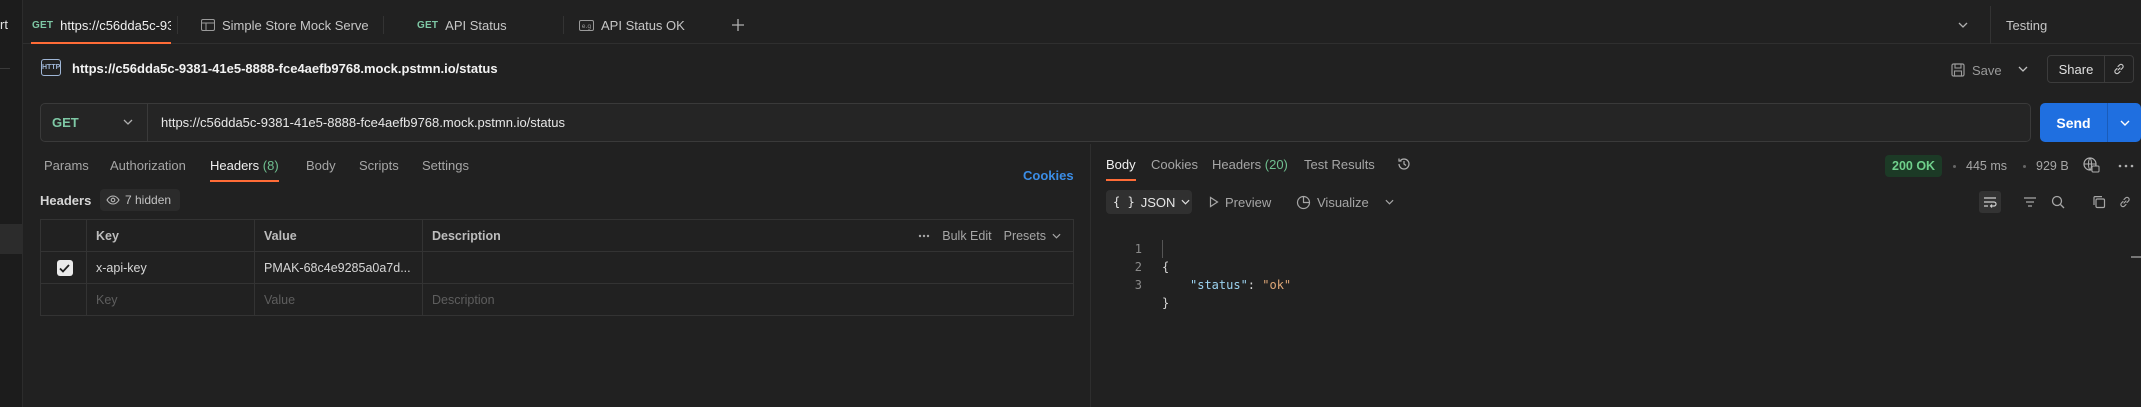 The width and height of the screenshot is (2141, 407). I want to click on response-history-button, so click(1404, 164).